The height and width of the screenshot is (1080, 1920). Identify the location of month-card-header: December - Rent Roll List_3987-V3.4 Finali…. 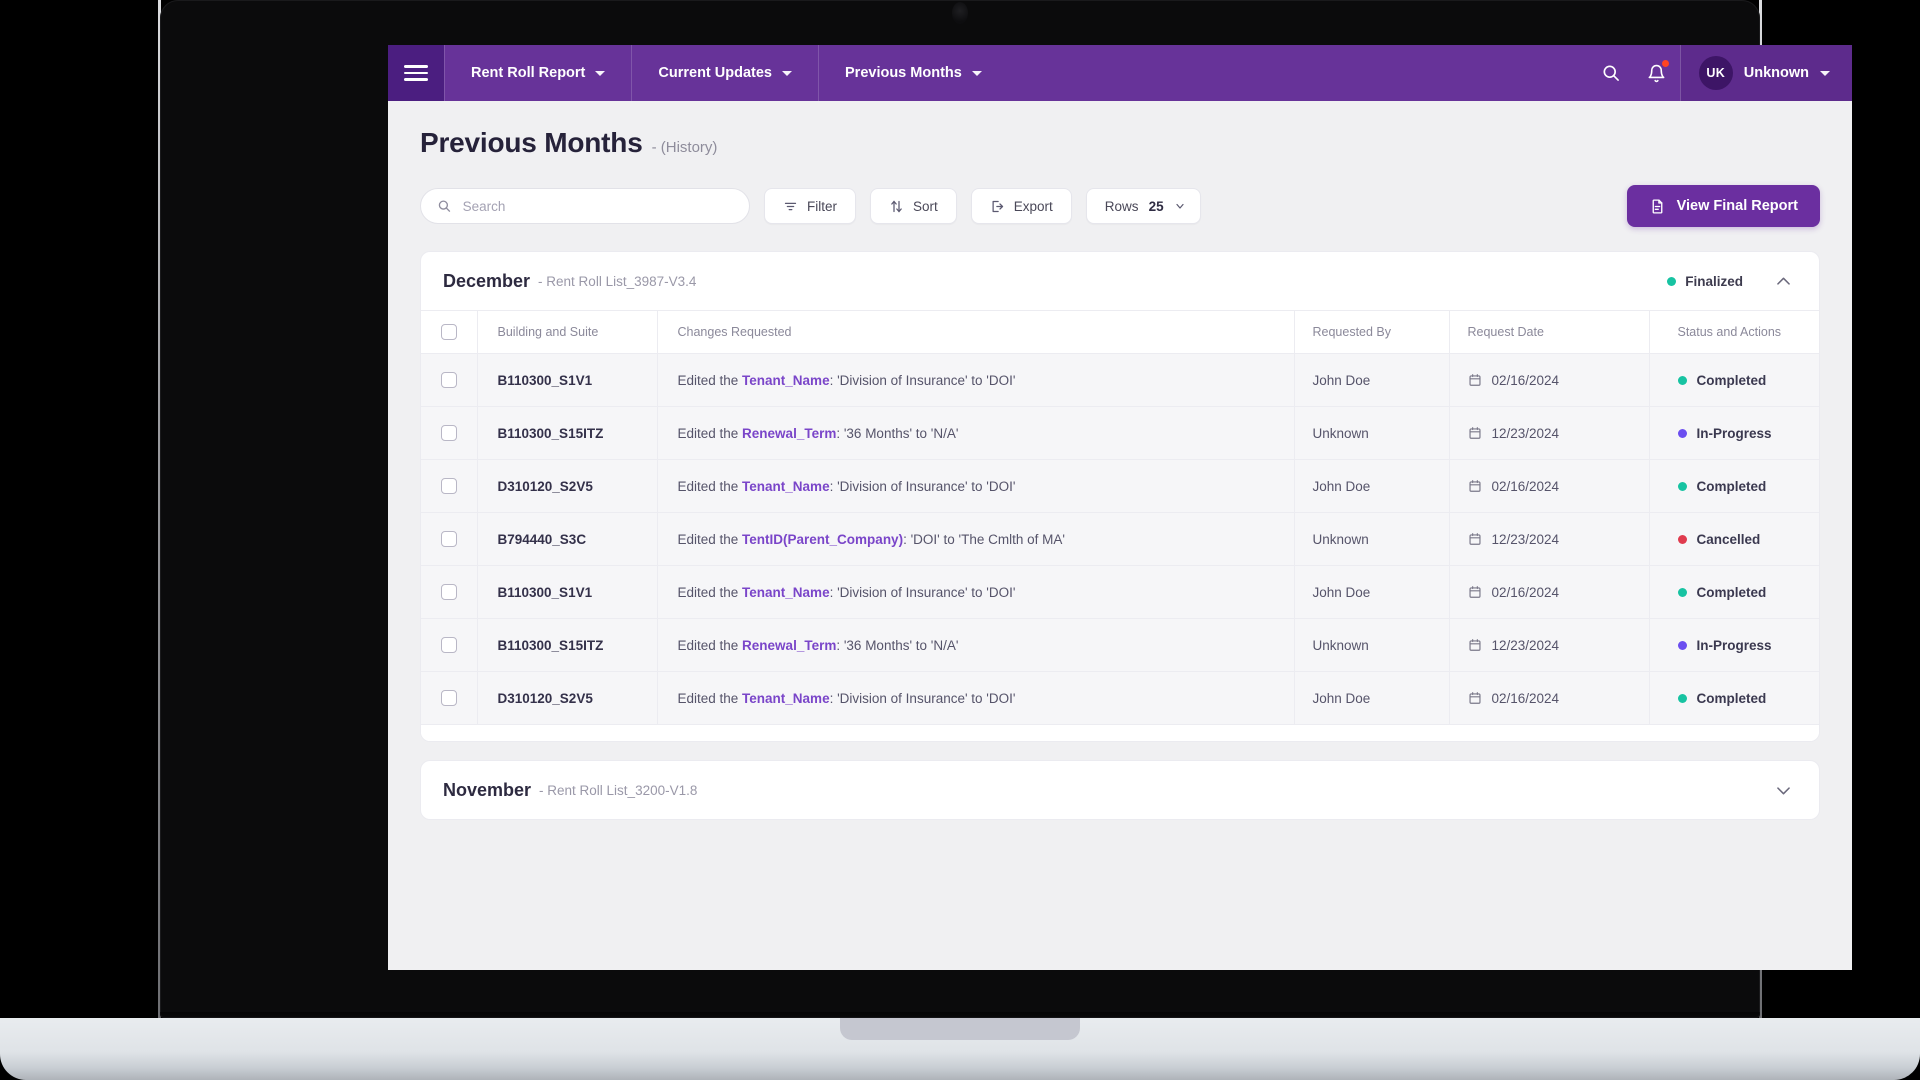
(1120, 281).